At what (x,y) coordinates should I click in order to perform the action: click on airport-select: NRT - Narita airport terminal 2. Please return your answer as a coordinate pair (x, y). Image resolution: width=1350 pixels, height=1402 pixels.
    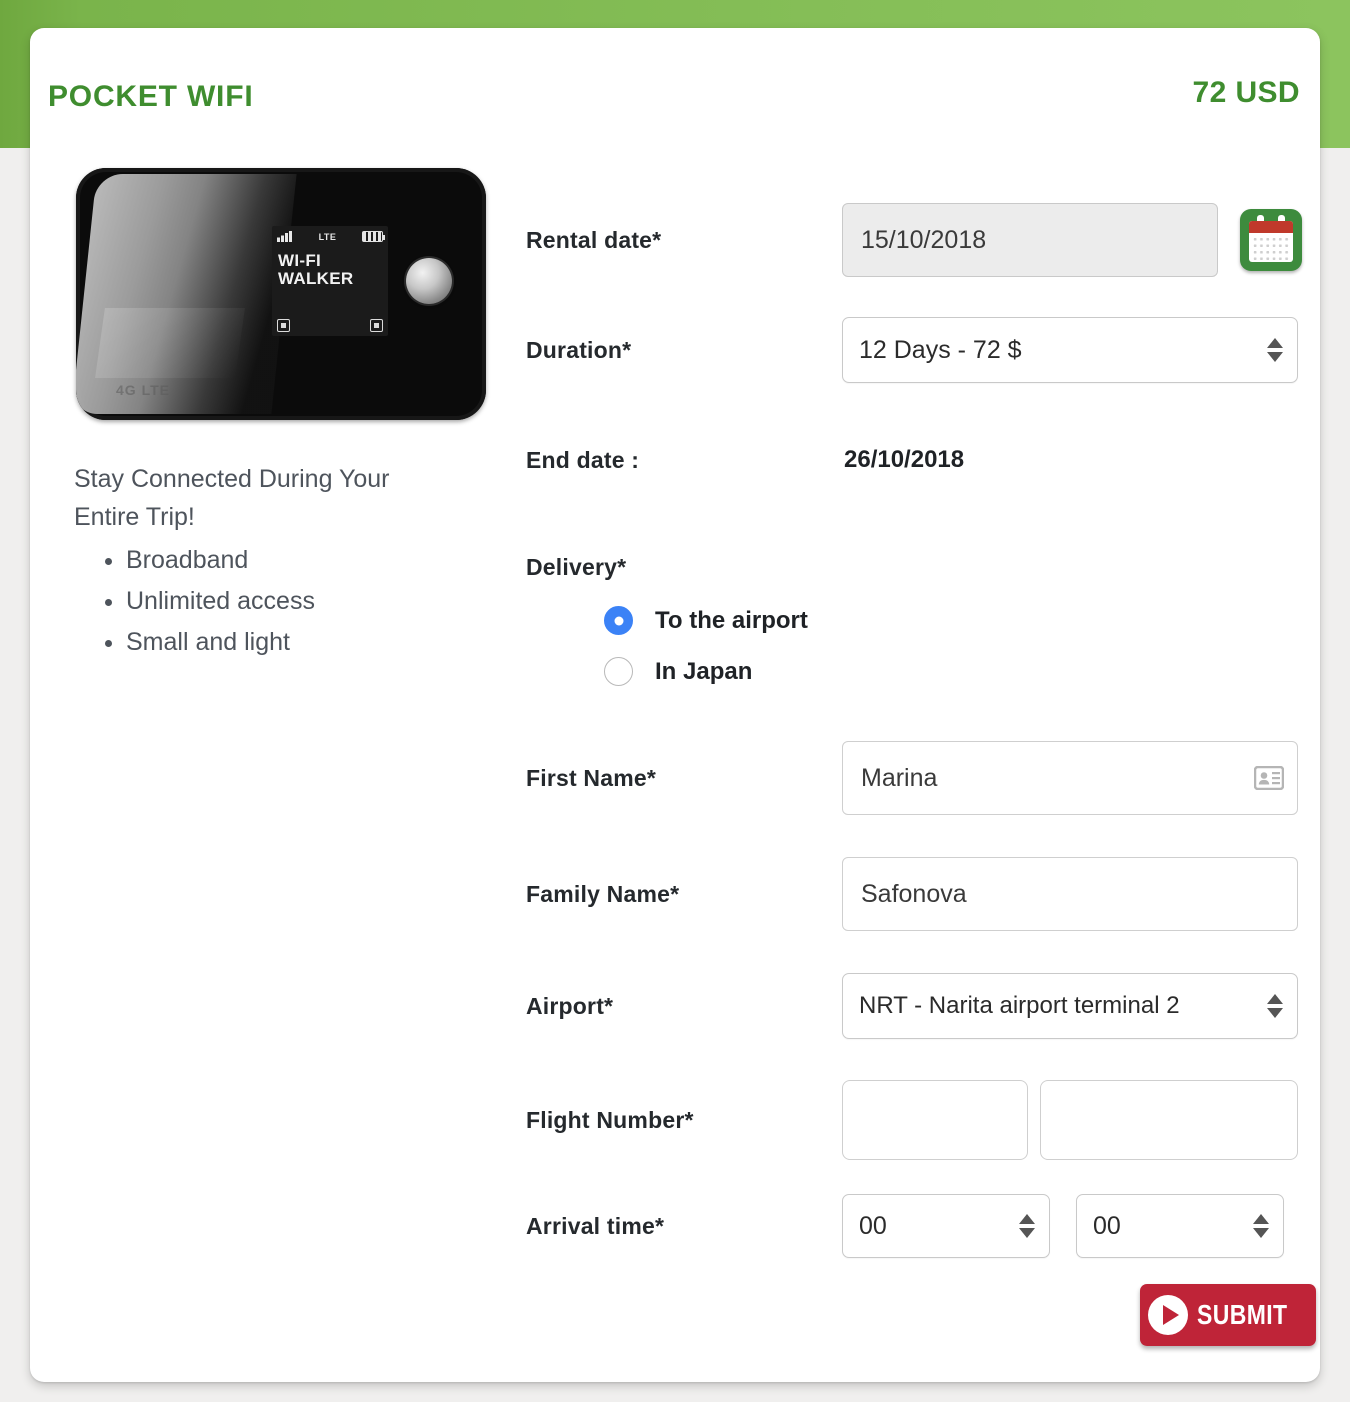
    Looking at the image, I should click on (1070, 1006).